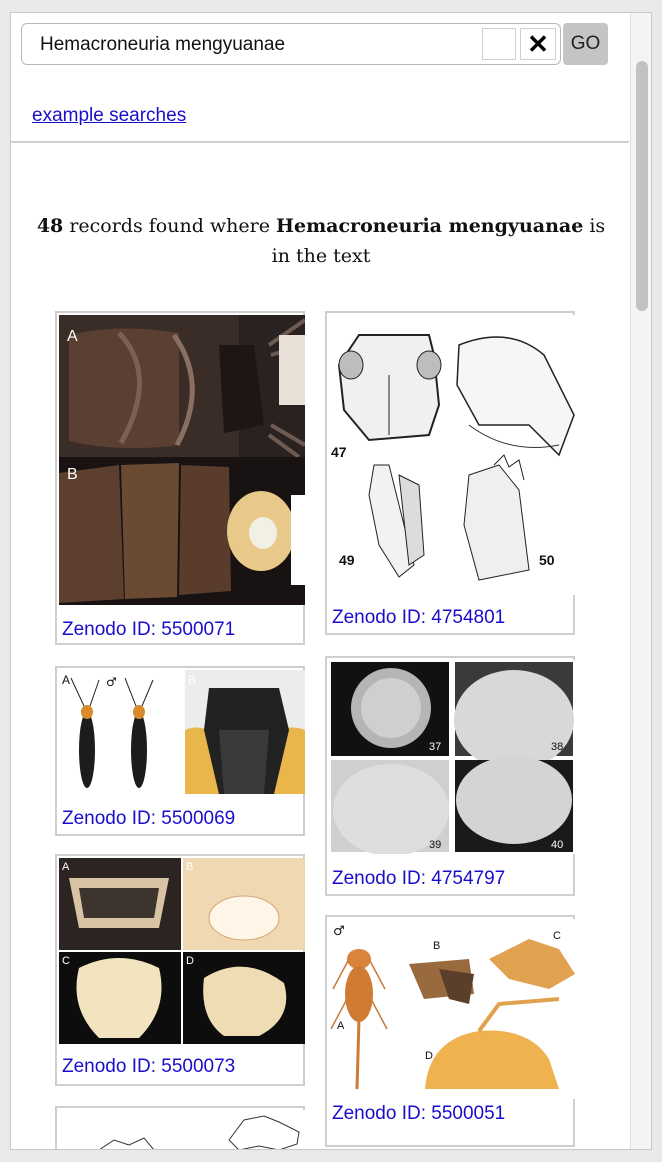 Image resolution: width=662 pixels, height=1162 pixels. What do you see at coordinates (170, 226) in the screenshot?
I see `results-text: records found where` at bounding box center [170, 226].